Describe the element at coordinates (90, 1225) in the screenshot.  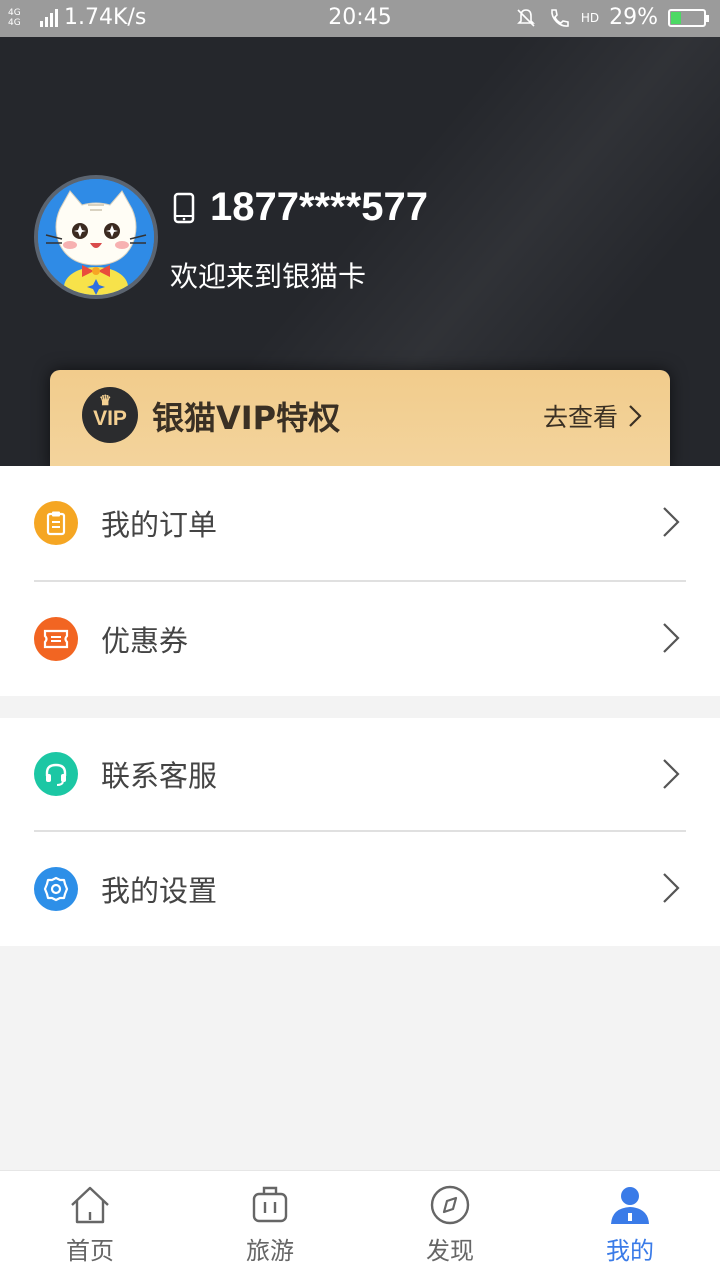
I see `tab-home: 首页` at that location.